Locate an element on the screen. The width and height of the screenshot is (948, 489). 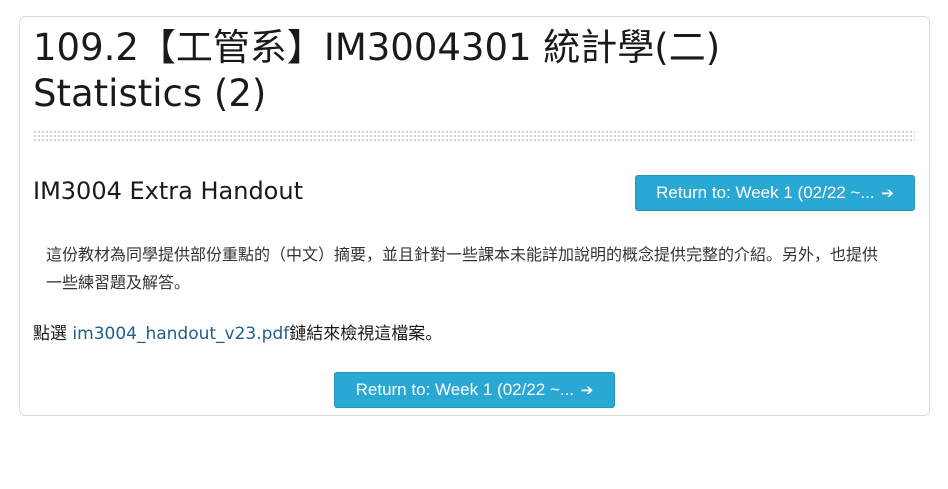
course-title-line2: Statistics (2) is located at coordinates (150, 93).